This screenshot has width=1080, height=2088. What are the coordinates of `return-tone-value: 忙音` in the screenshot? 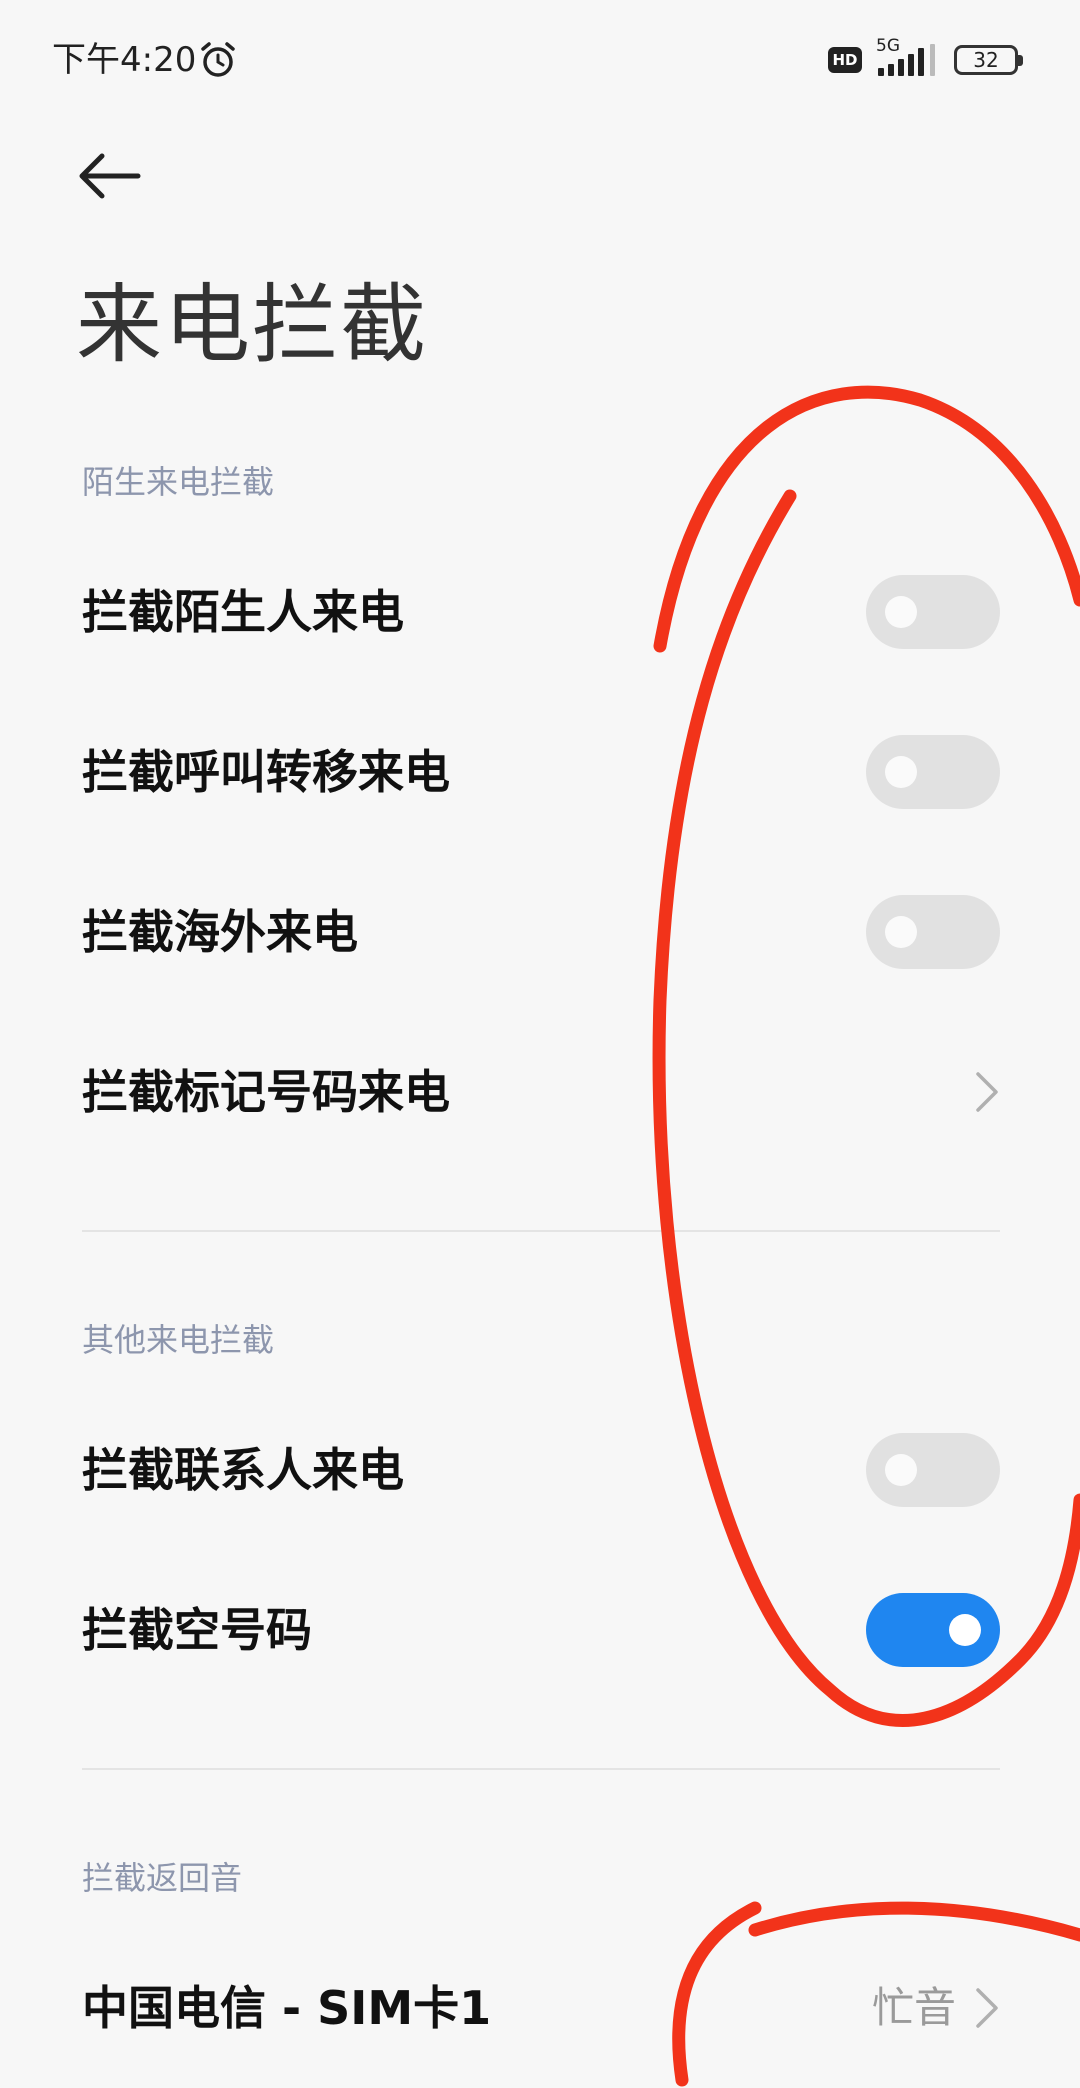 It's located at (913, 2007).